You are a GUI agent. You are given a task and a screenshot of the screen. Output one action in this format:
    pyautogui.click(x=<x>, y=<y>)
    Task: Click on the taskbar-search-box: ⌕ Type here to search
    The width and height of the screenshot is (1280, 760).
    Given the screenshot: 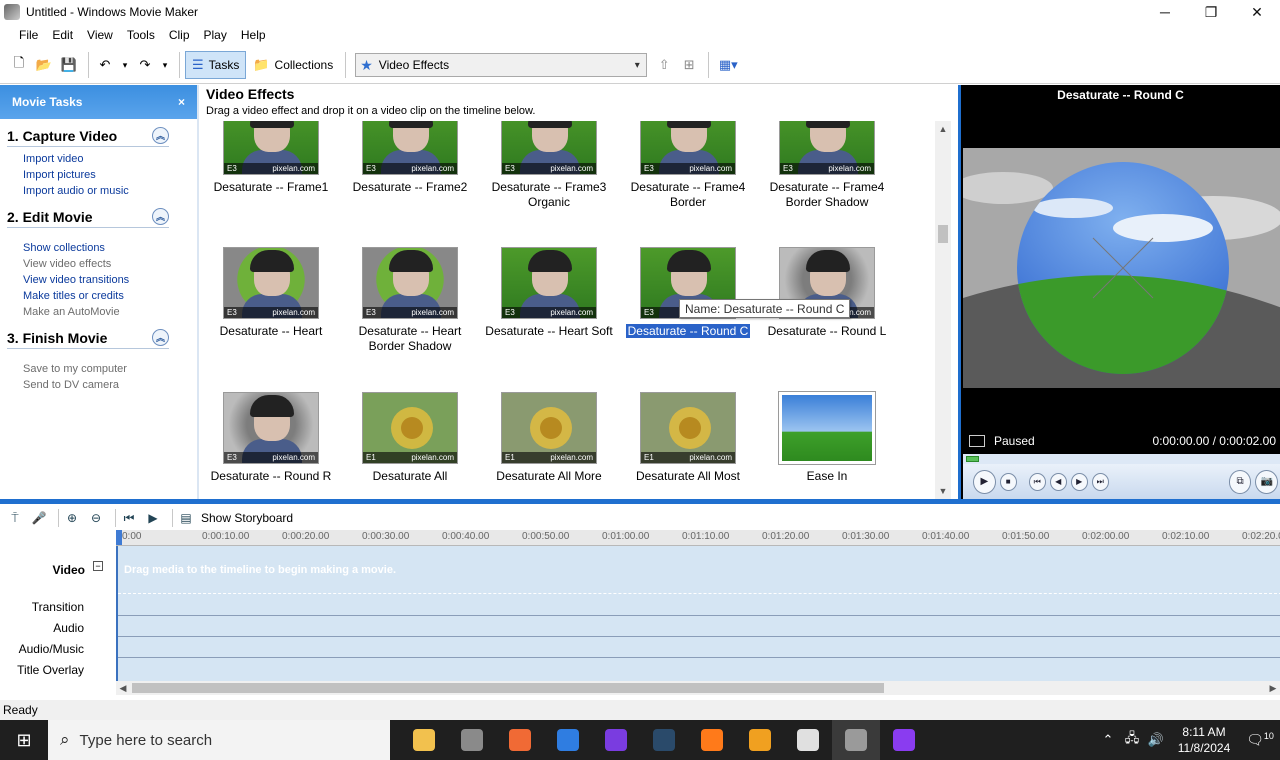 What is the action you would take?
    pyautogui.click(x=219, y=740)
    